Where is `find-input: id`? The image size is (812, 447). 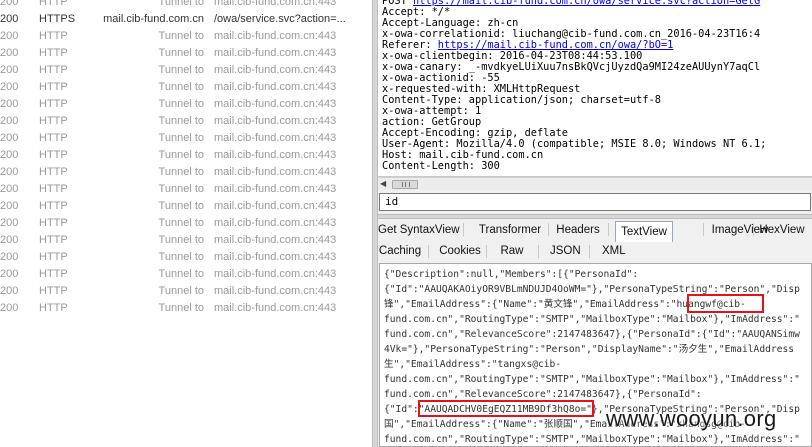 find-input: id is located at coordinates (595, 202).